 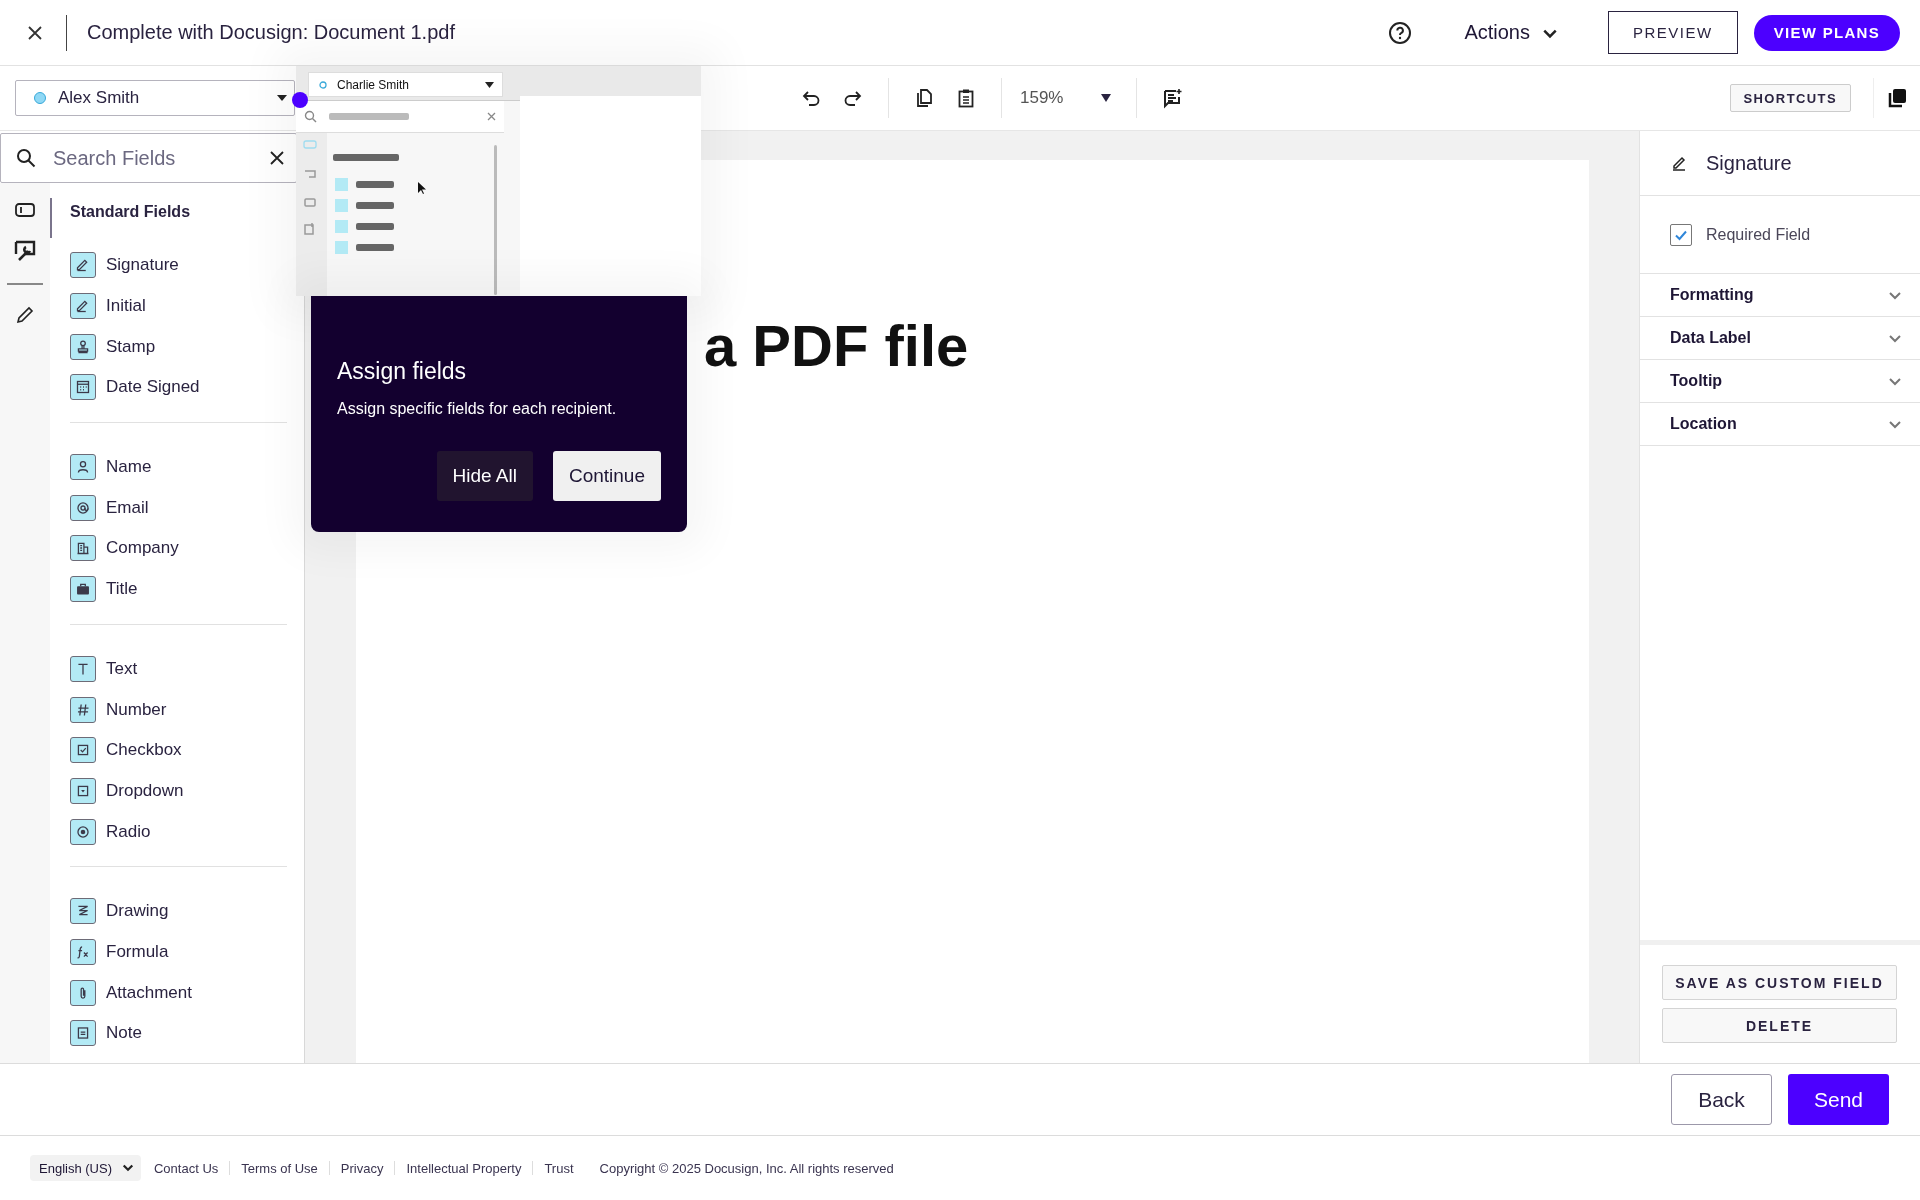 What do you see at coordinates (83, 387) in the screenshot?
I see `date-field-icon` at bounding box center [83, 387].